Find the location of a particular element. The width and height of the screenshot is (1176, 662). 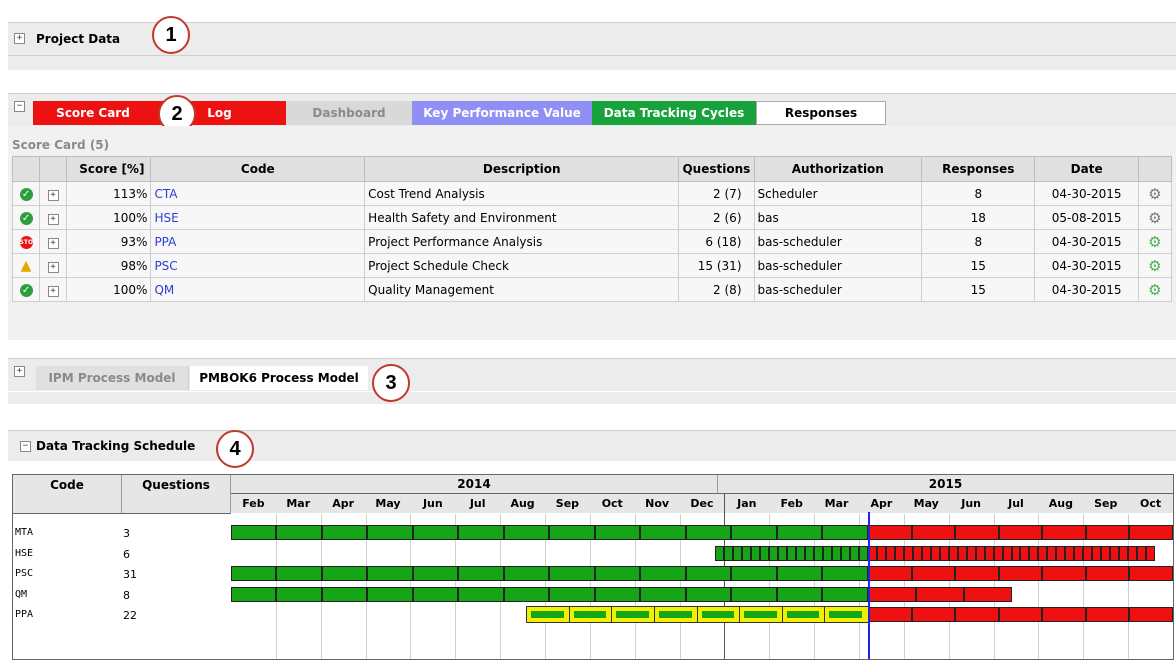

col-responses: Responses is located at coordinates (978, 169).